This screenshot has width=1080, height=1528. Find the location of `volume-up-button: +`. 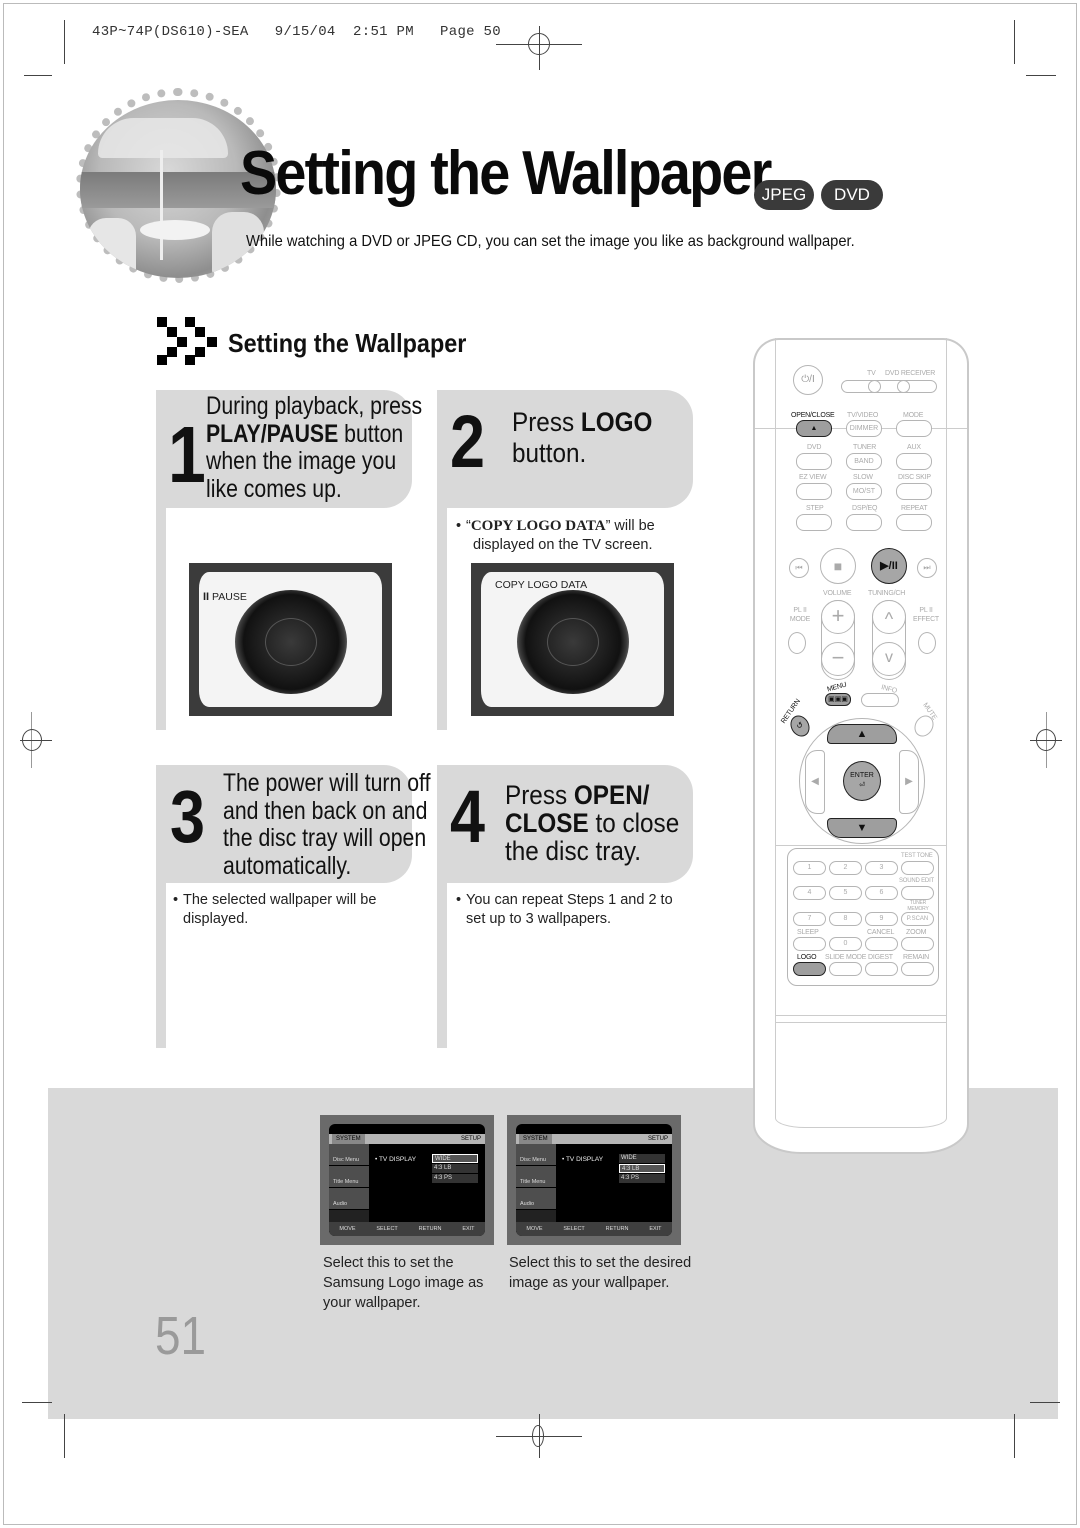

volume-up-button: + is located at coordinates (838, 617).